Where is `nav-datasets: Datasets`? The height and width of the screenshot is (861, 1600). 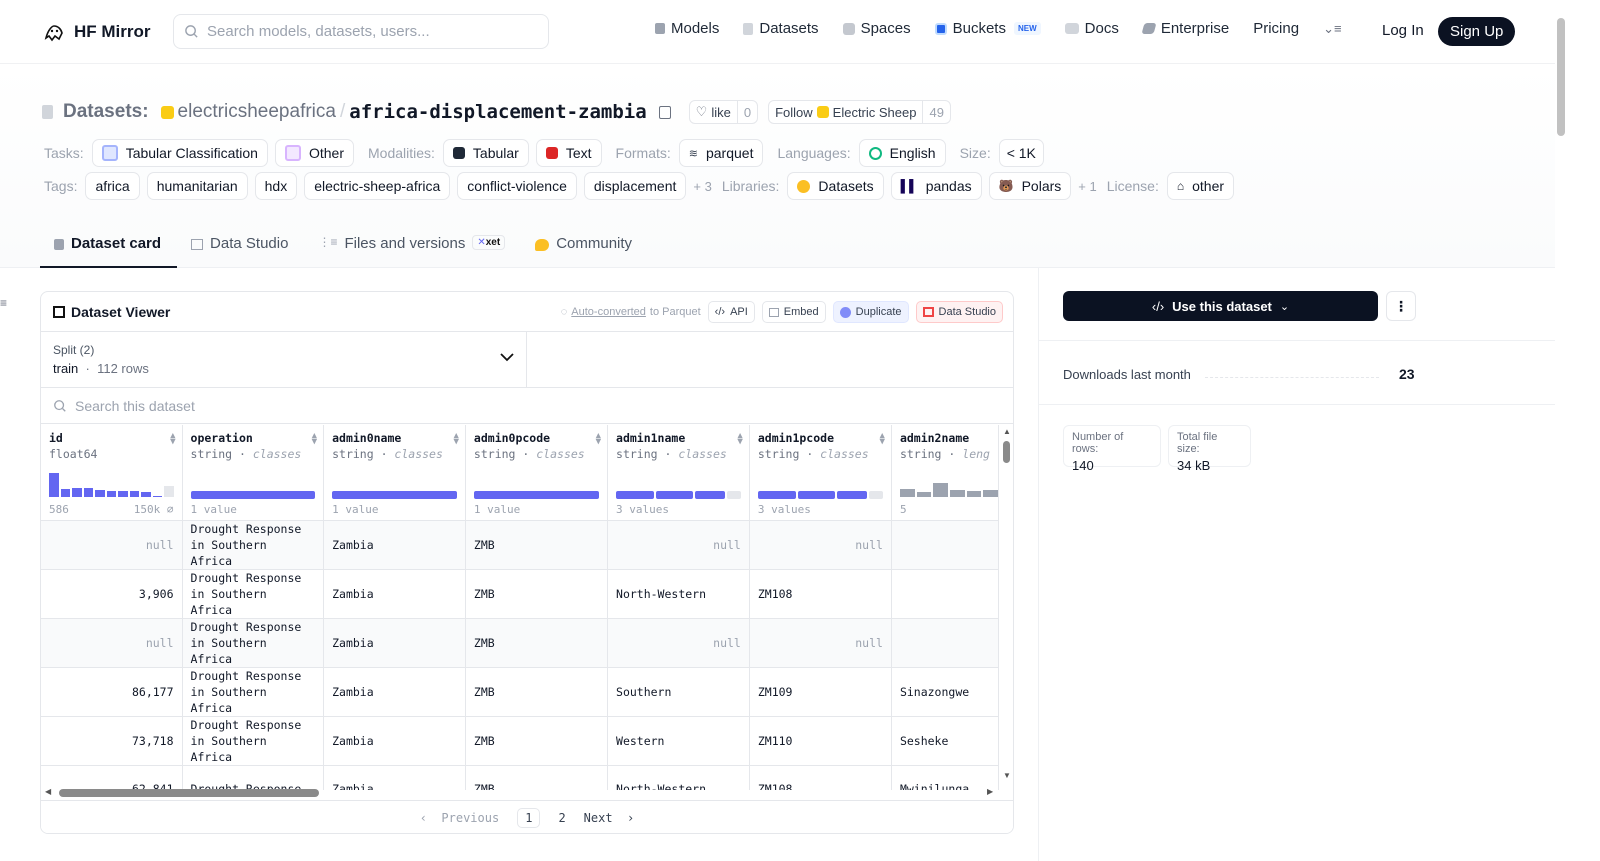 nav-datasets: Datasets is located at coordinates (781, 28).